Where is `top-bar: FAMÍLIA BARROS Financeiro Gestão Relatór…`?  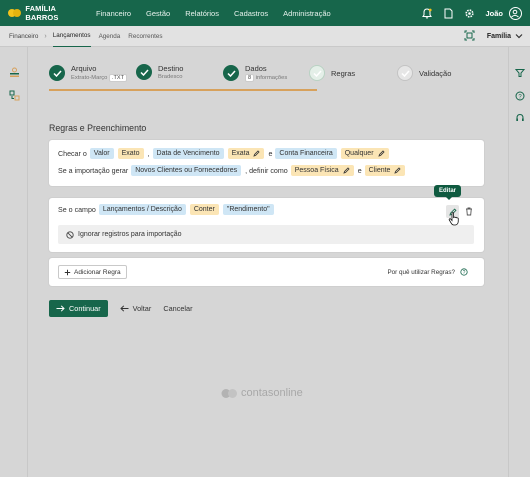 top-bar: FAMÍLIA BARROS Financeiro Gestão Relatór… is located at coordinates (265, 13).